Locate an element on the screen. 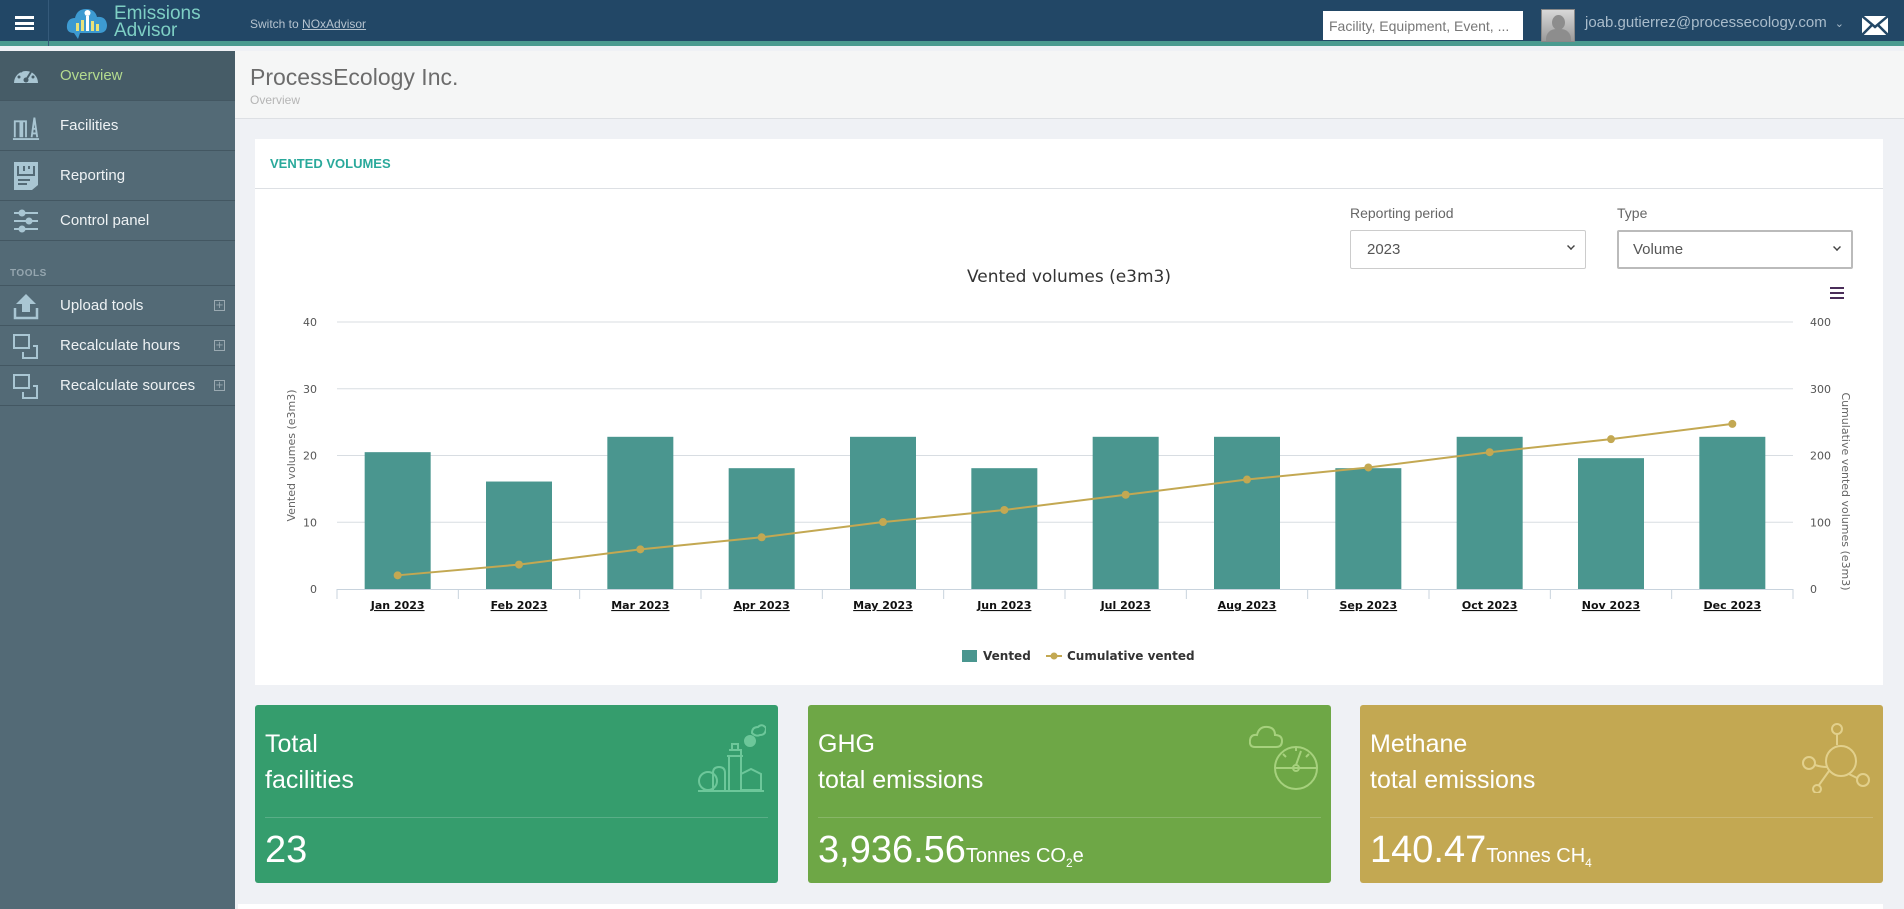  global-search-input is located at coordinates (1423, 25).